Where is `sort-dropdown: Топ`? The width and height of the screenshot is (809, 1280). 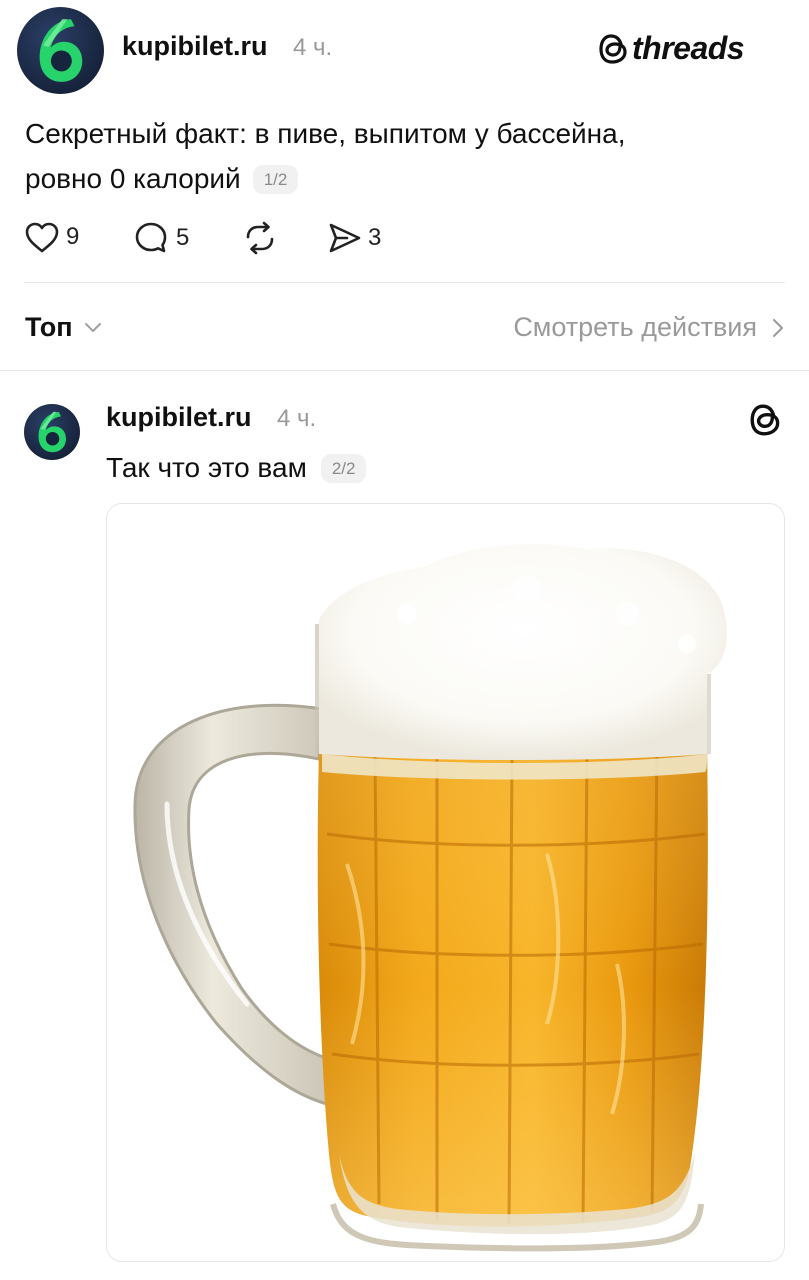 sort-dropdown: Топ is located at coordinates (64, 327).